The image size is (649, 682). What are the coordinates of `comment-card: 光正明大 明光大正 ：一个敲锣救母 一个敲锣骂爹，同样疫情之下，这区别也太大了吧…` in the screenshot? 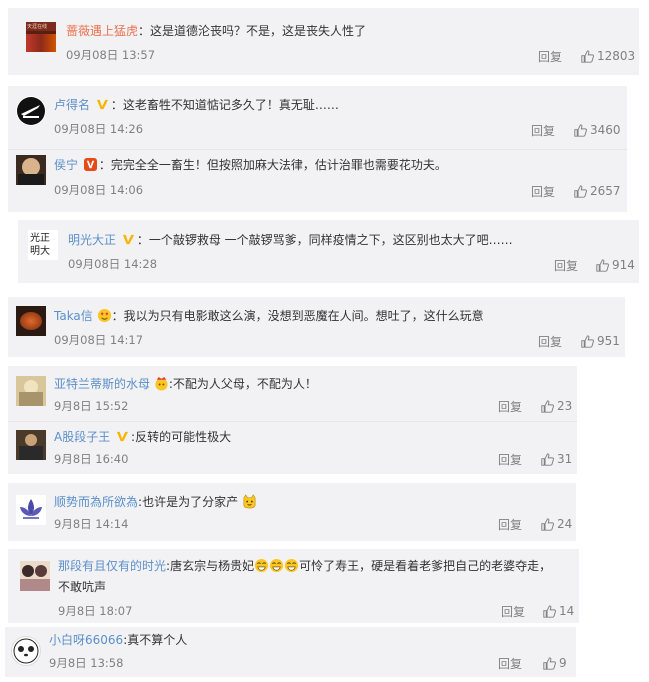 It's located at (328, 251).